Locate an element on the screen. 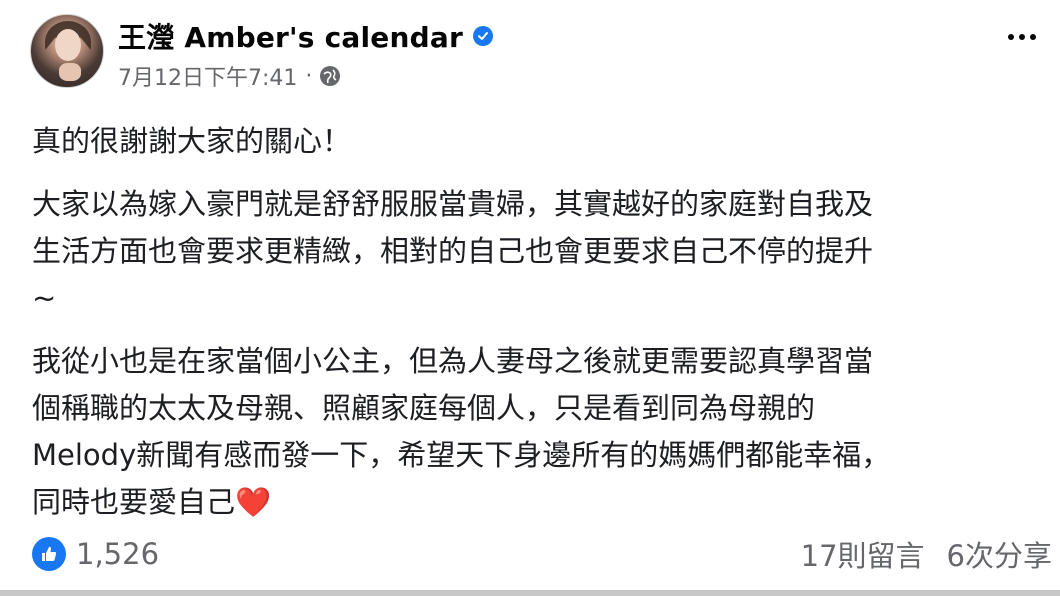  author-meta: 王瀅 Amber's calendar 7月12日下午7:41 · is located at coordinates (305, 53).